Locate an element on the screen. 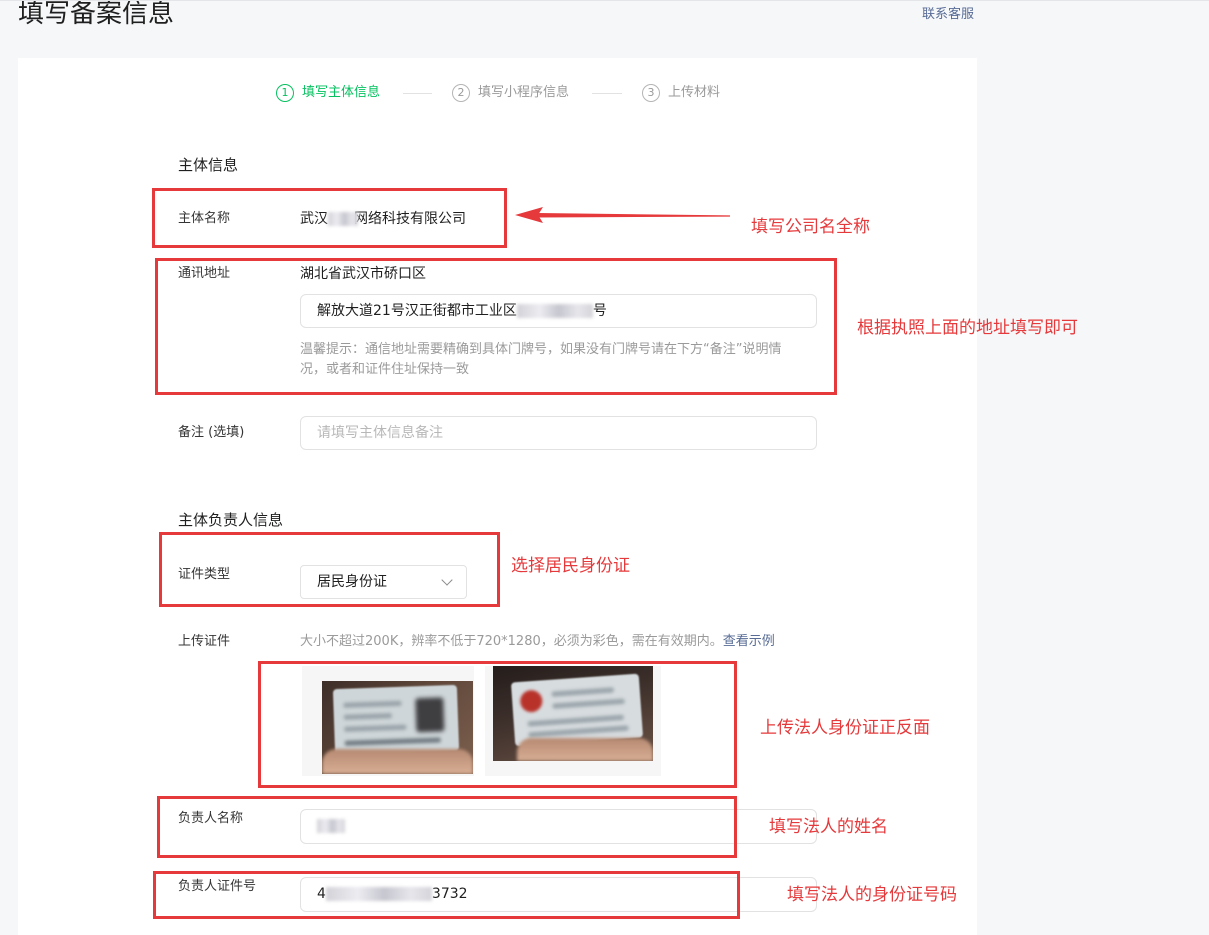 This screenshot has width=1209, height=935. annotation-address: 根据执照上面的地址填写即可 is located at coordinates (967, 328).